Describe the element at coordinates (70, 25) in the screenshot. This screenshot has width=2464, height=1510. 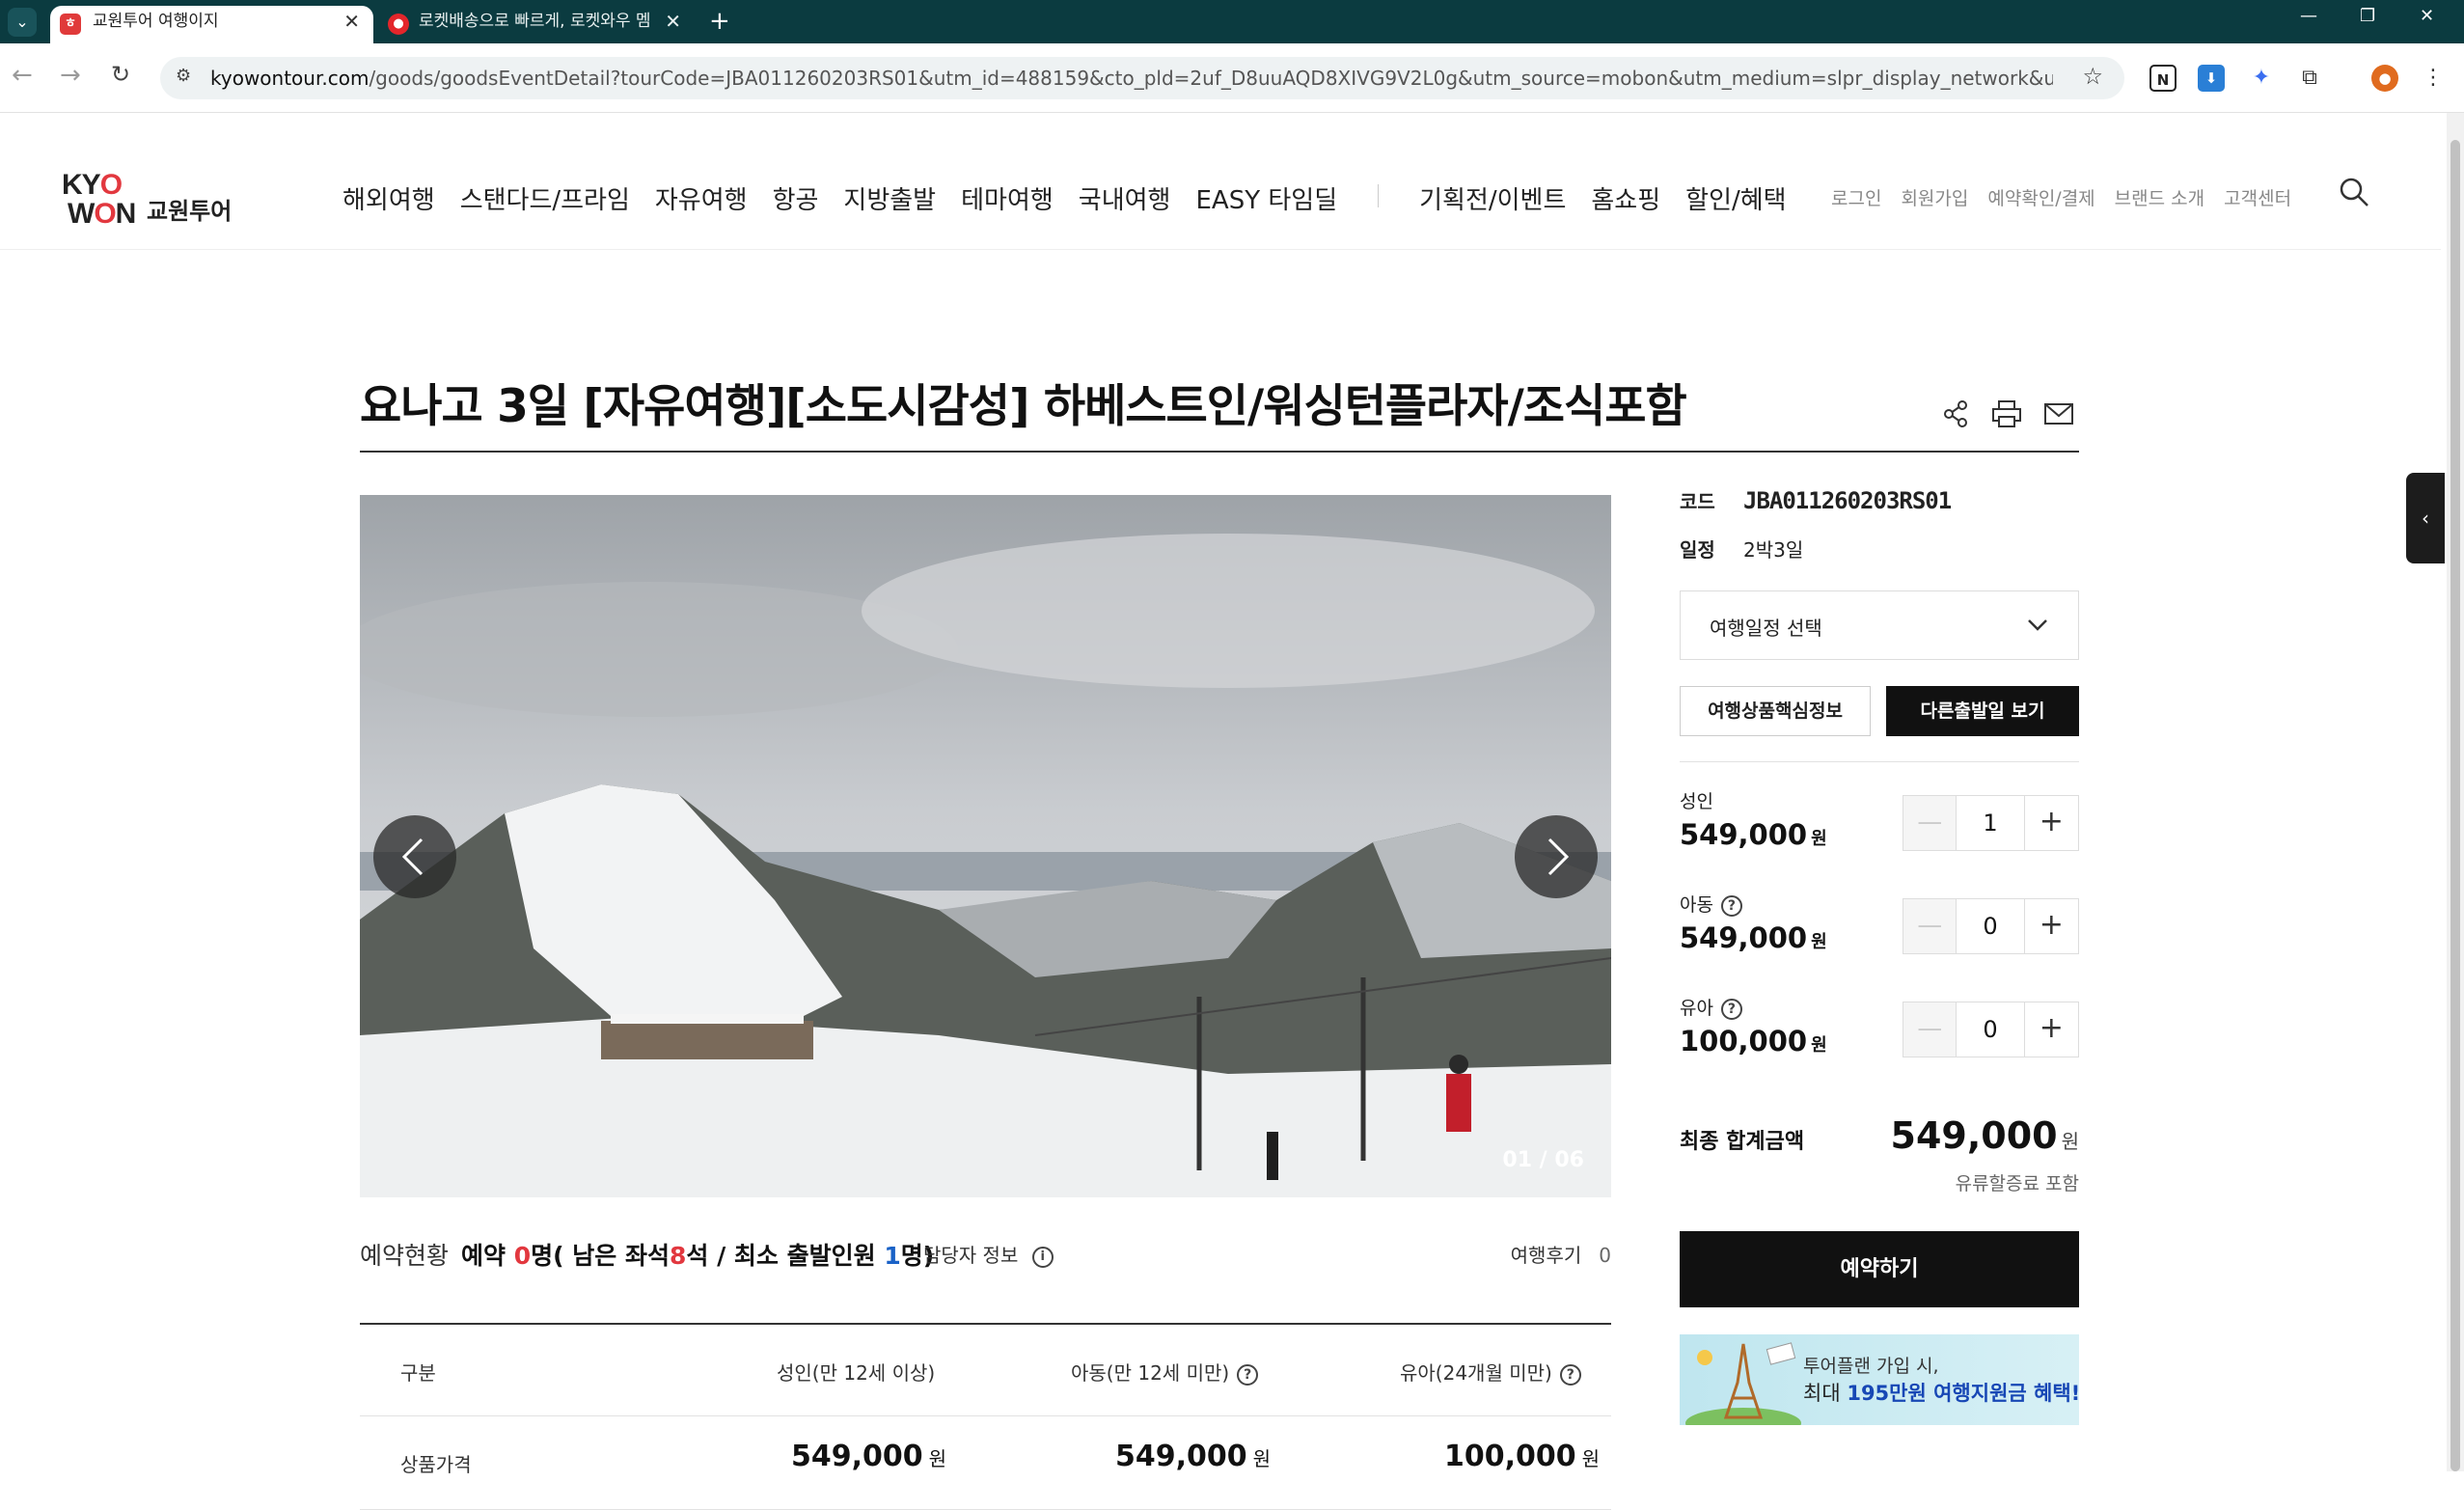
I see `kyowon-favicon-icon: ㅎ` at that location.